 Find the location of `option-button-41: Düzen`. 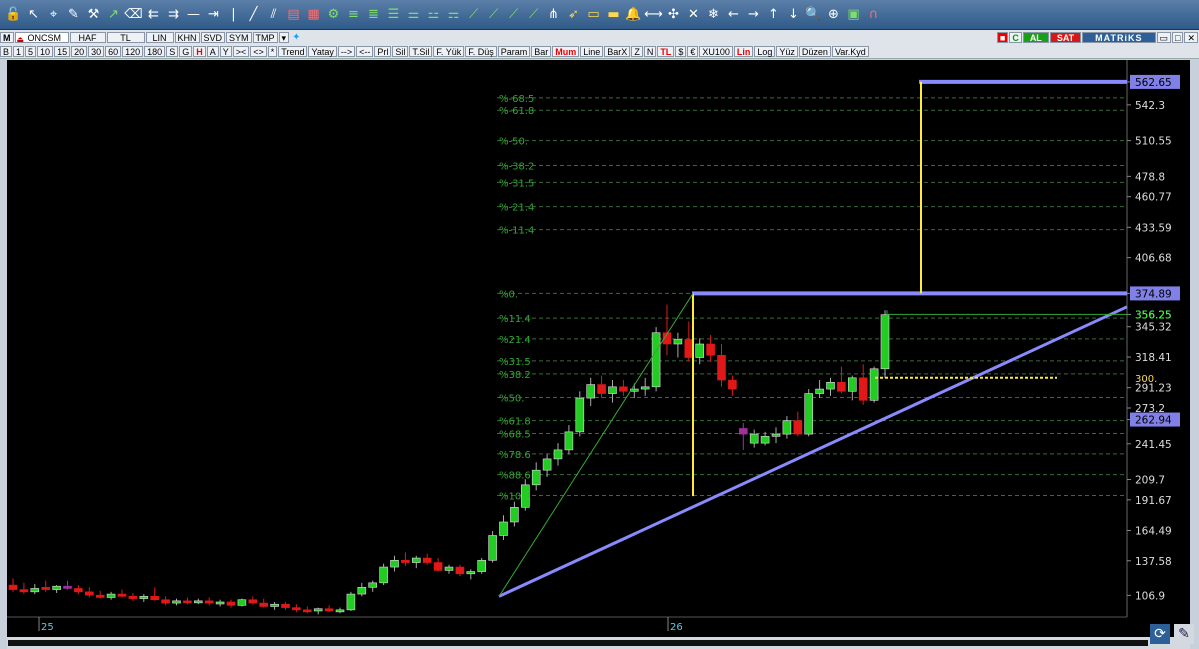

option-button-41: Düzen is located at coordinates (814, 51).